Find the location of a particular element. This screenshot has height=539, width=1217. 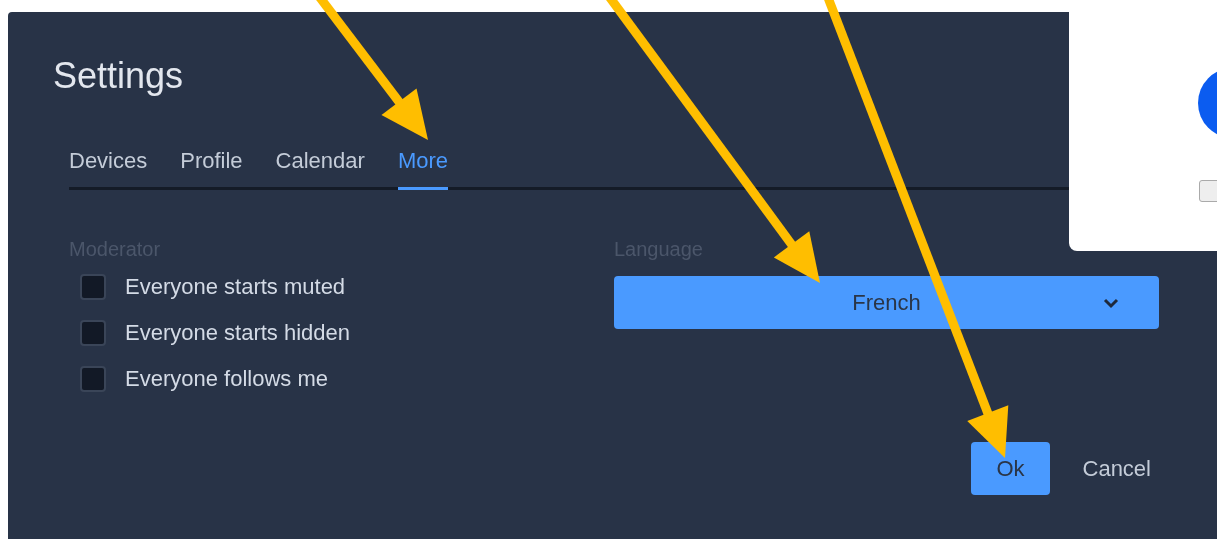

language-select: French is located at coordinates (886, 302).